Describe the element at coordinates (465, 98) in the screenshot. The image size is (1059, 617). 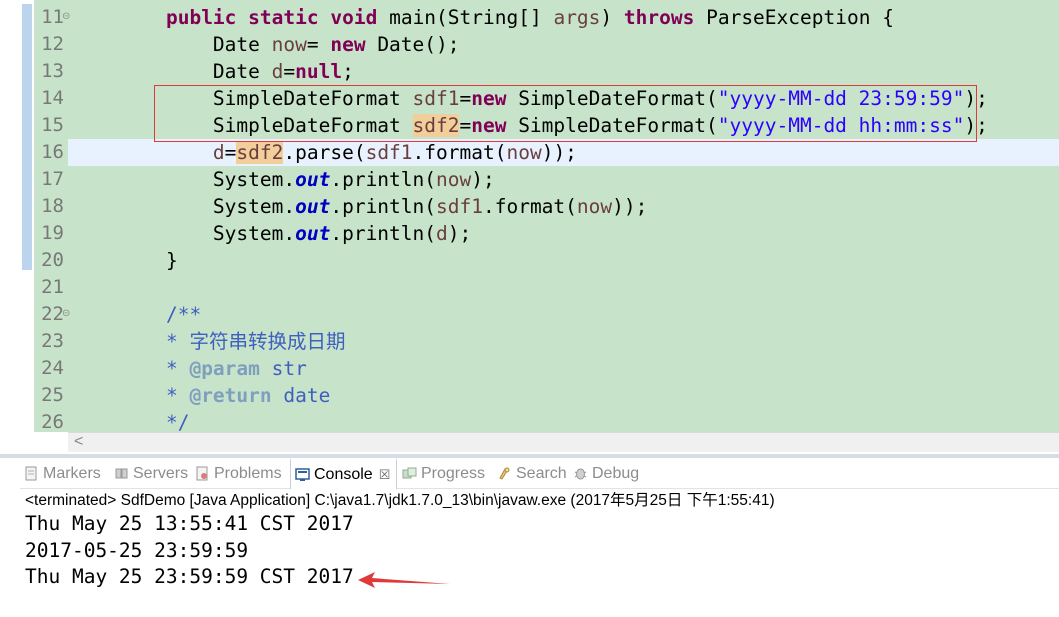
I see `code-token: =` at that location.